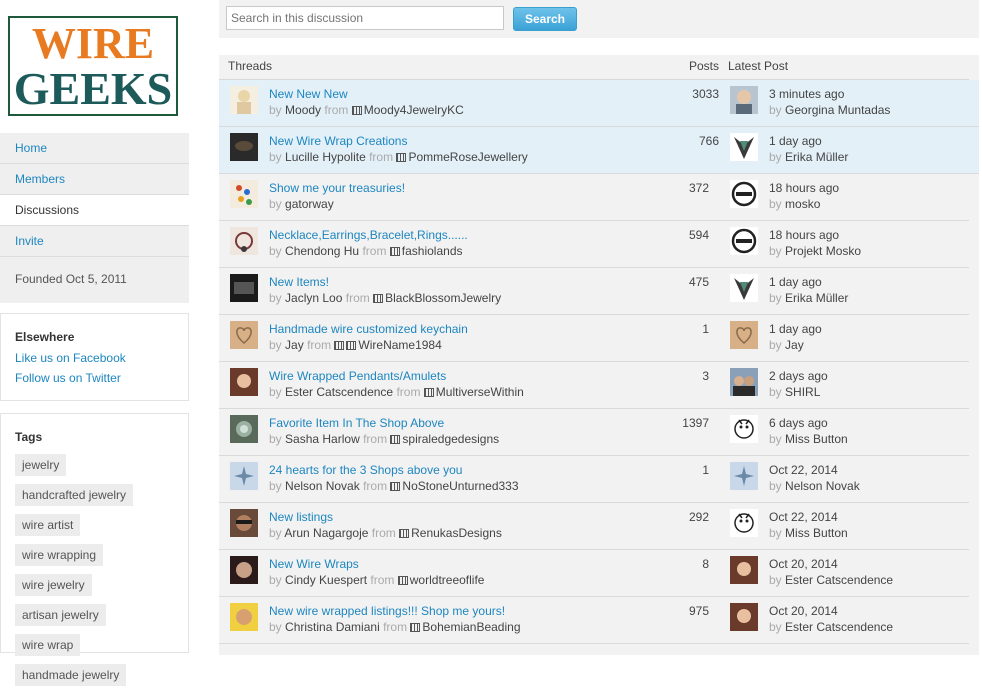 This screenshot has width=982, height=694. What do you see at coordinates (467, 157) in the screenshot?
I see `shop-name: PommeRoseJewellery` at bounding box center [467, 157].